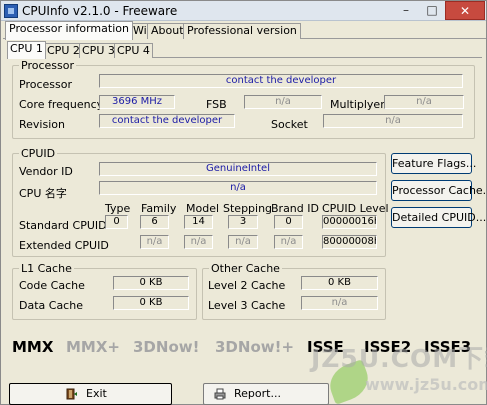  Describe the element at coordinates (167, 121) in the screenshot. I see `revision-value: contact the developer` at that location.